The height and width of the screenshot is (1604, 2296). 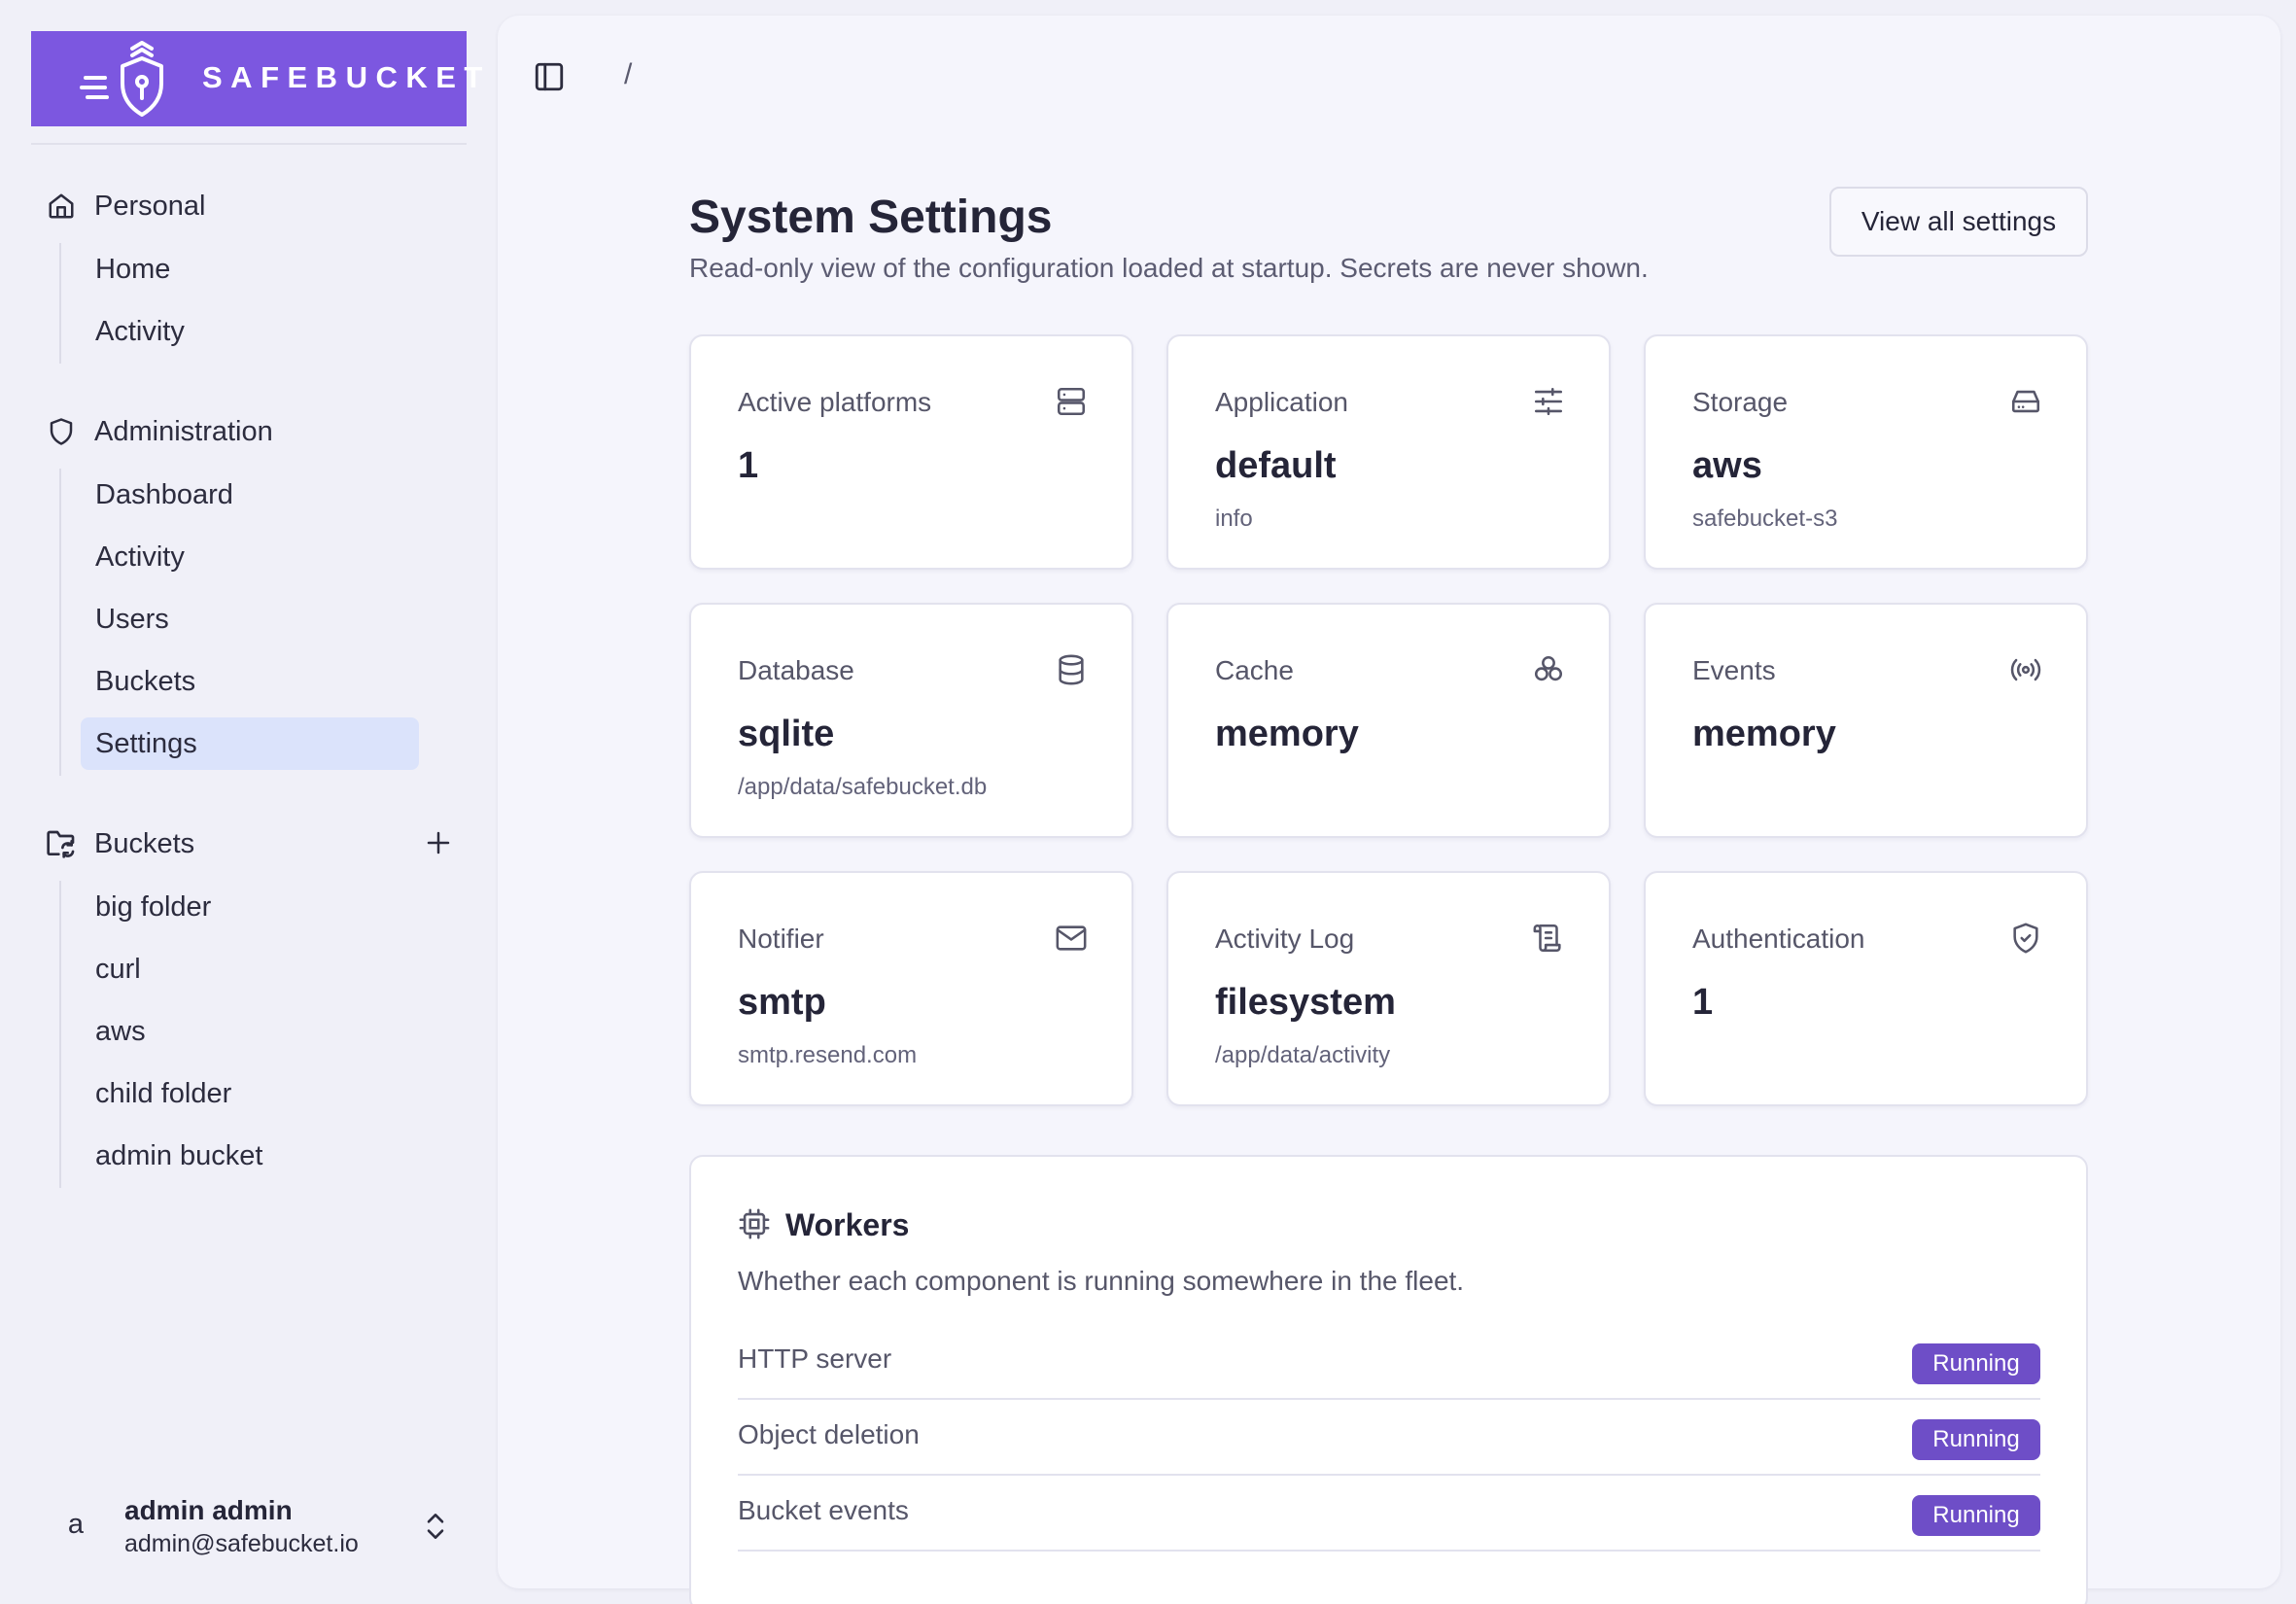 I want to click on card-sub: safebucket-s3, so click(x=1765, y=519).